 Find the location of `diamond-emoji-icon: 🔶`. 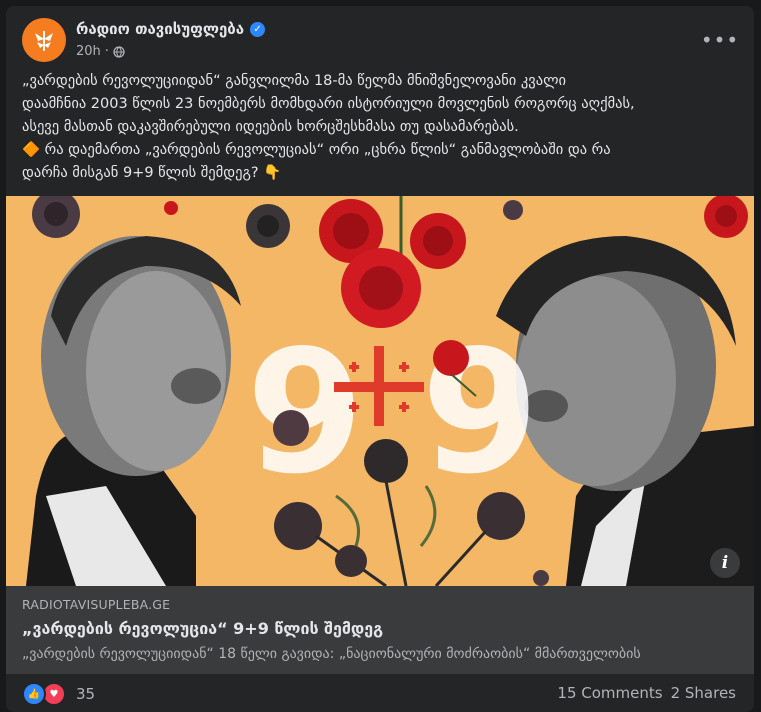

diamond-emoji-icon: 🔶 is located at coordinates (31, 150).